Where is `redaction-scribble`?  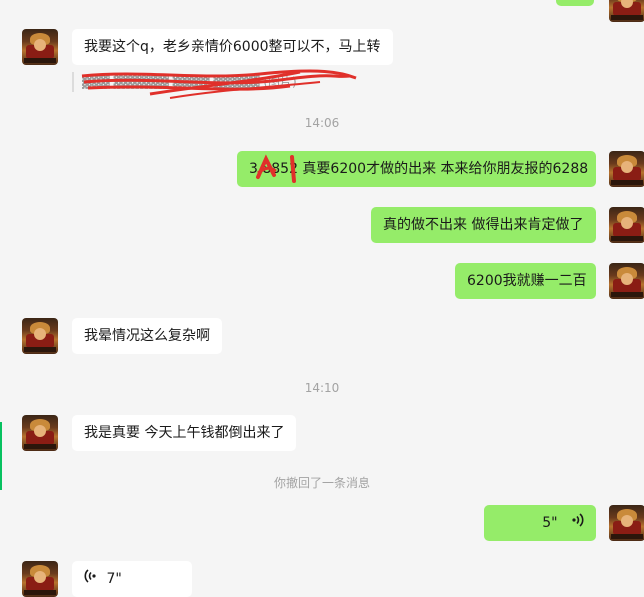 redaction-scribble is located at coordinates (219, 84).